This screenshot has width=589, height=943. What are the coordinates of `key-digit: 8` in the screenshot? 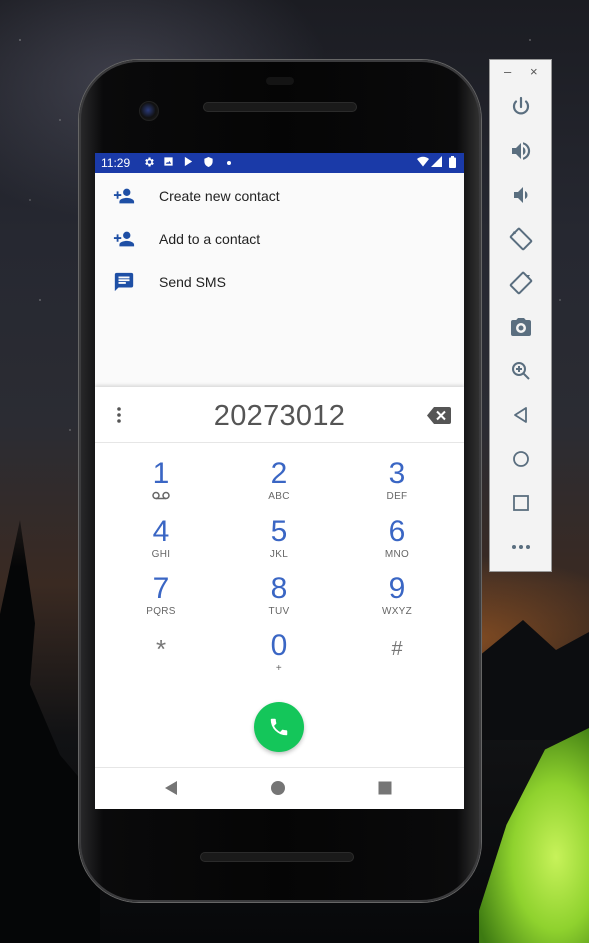 It's located at (279, 588).